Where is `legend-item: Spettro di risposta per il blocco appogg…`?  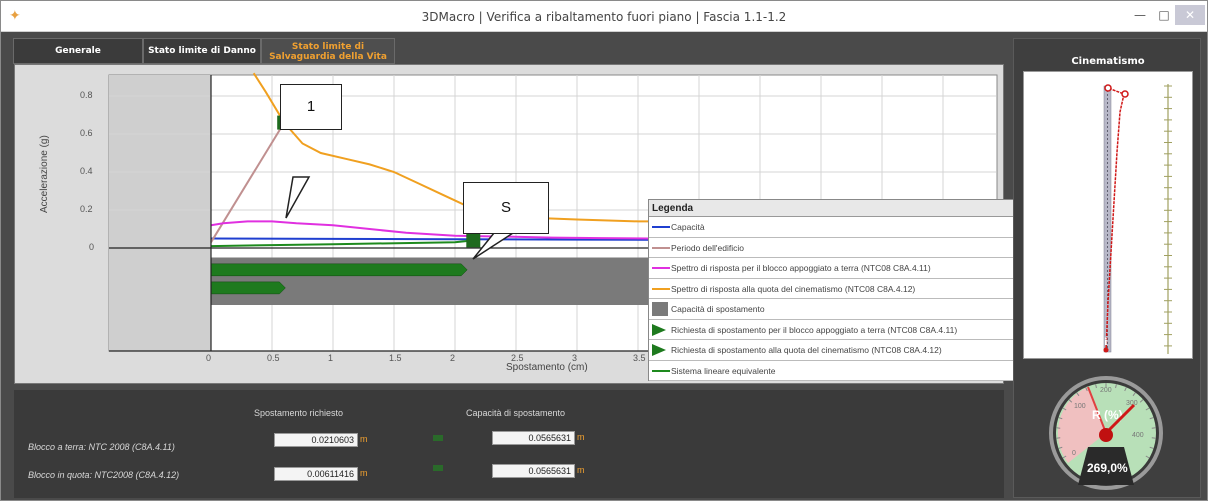
legend-item: Spettro di risposta per il blocco appogg… is located at coordinates (834, 268).